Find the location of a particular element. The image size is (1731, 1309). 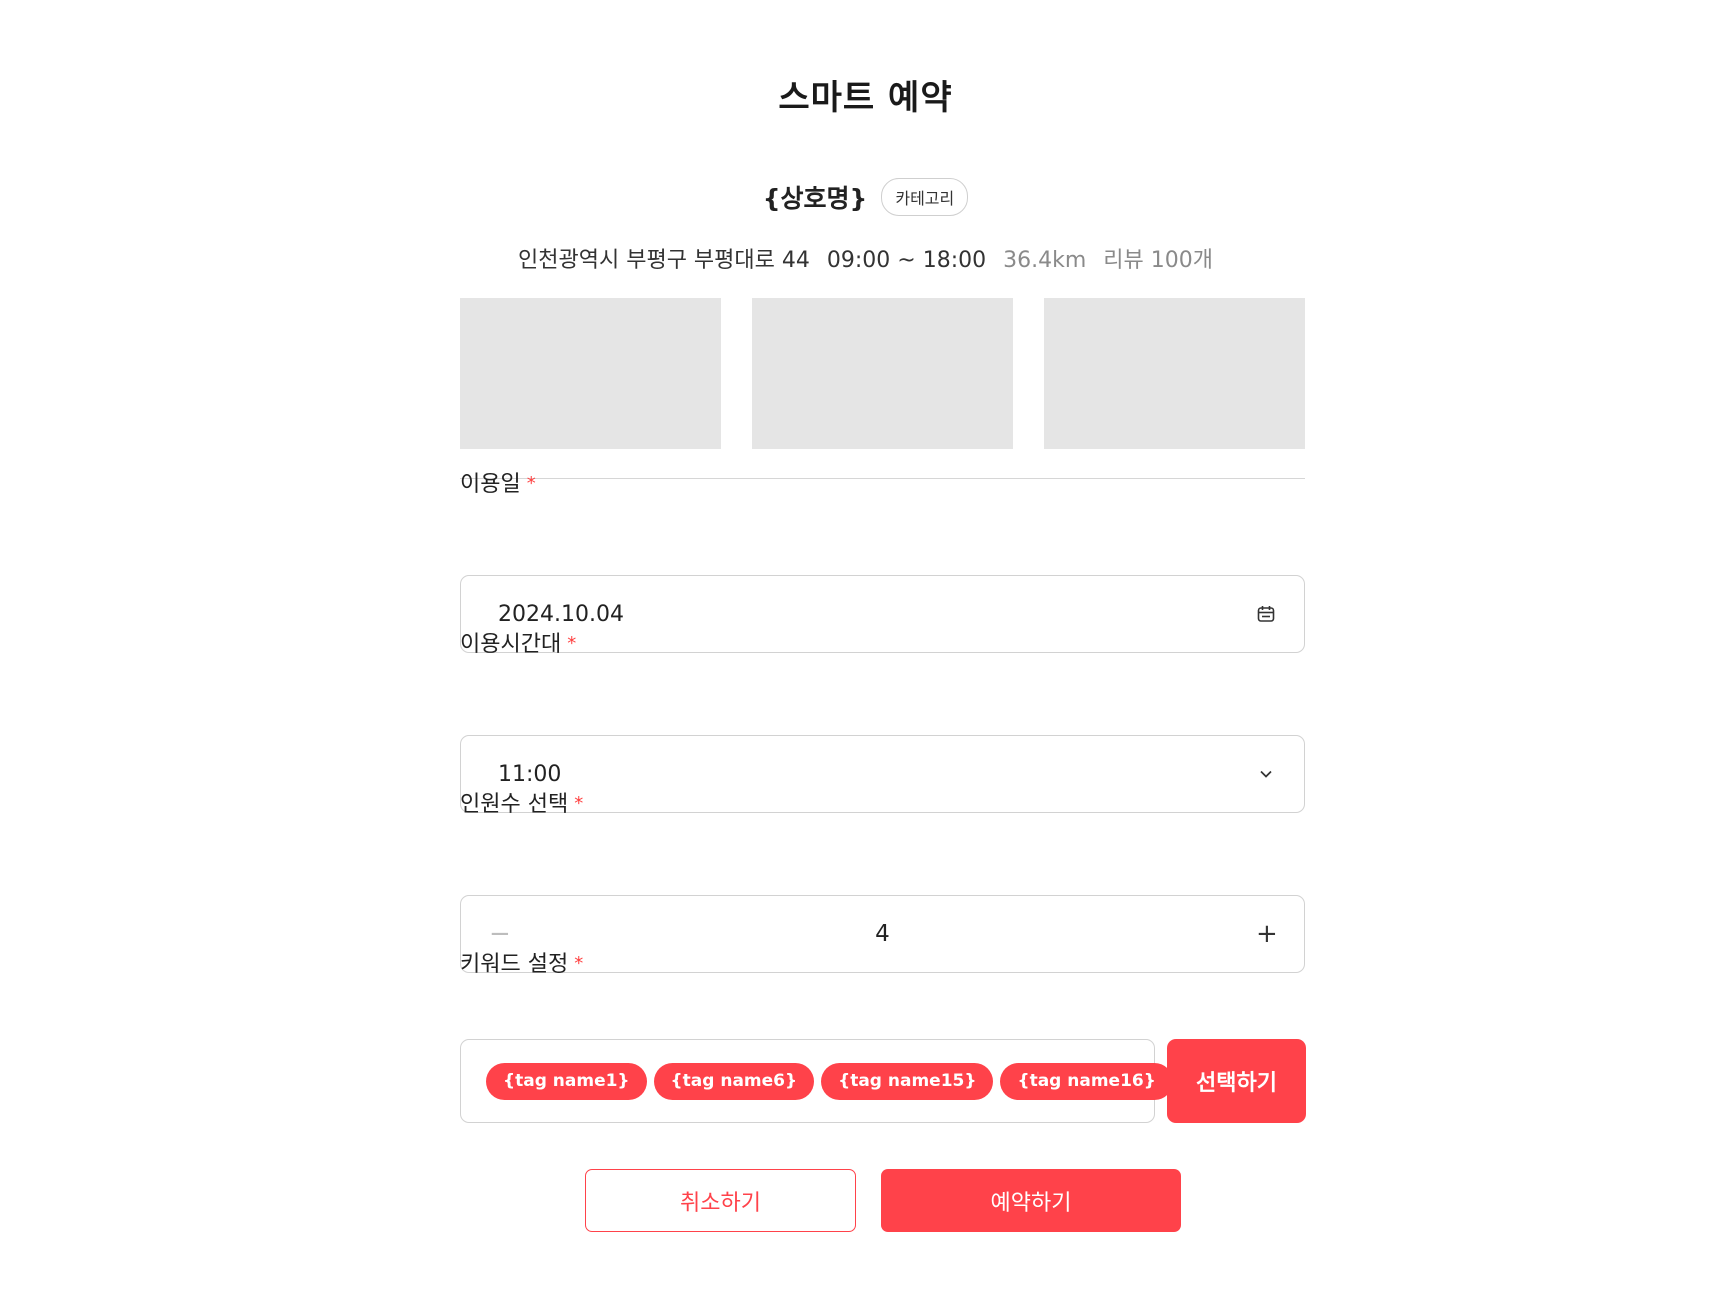

reserve-button: 예약하기 is located at coordinates (1031, 1200).